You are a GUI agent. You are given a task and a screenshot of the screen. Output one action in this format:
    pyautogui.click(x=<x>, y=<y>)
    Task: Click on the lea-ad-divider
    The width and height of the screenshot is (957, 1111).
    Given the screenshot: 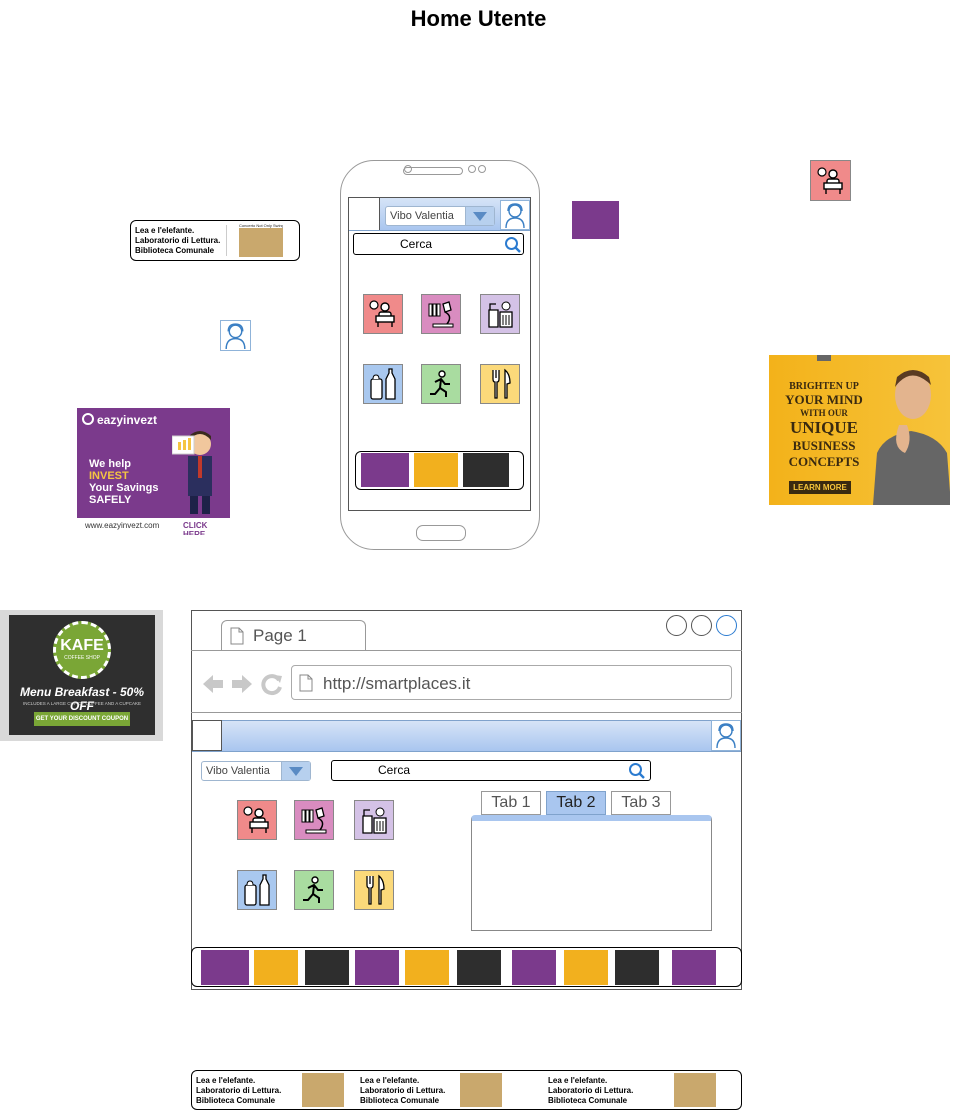 What is the action you would take?
    pyautogui.click(x=226, y=240)
    